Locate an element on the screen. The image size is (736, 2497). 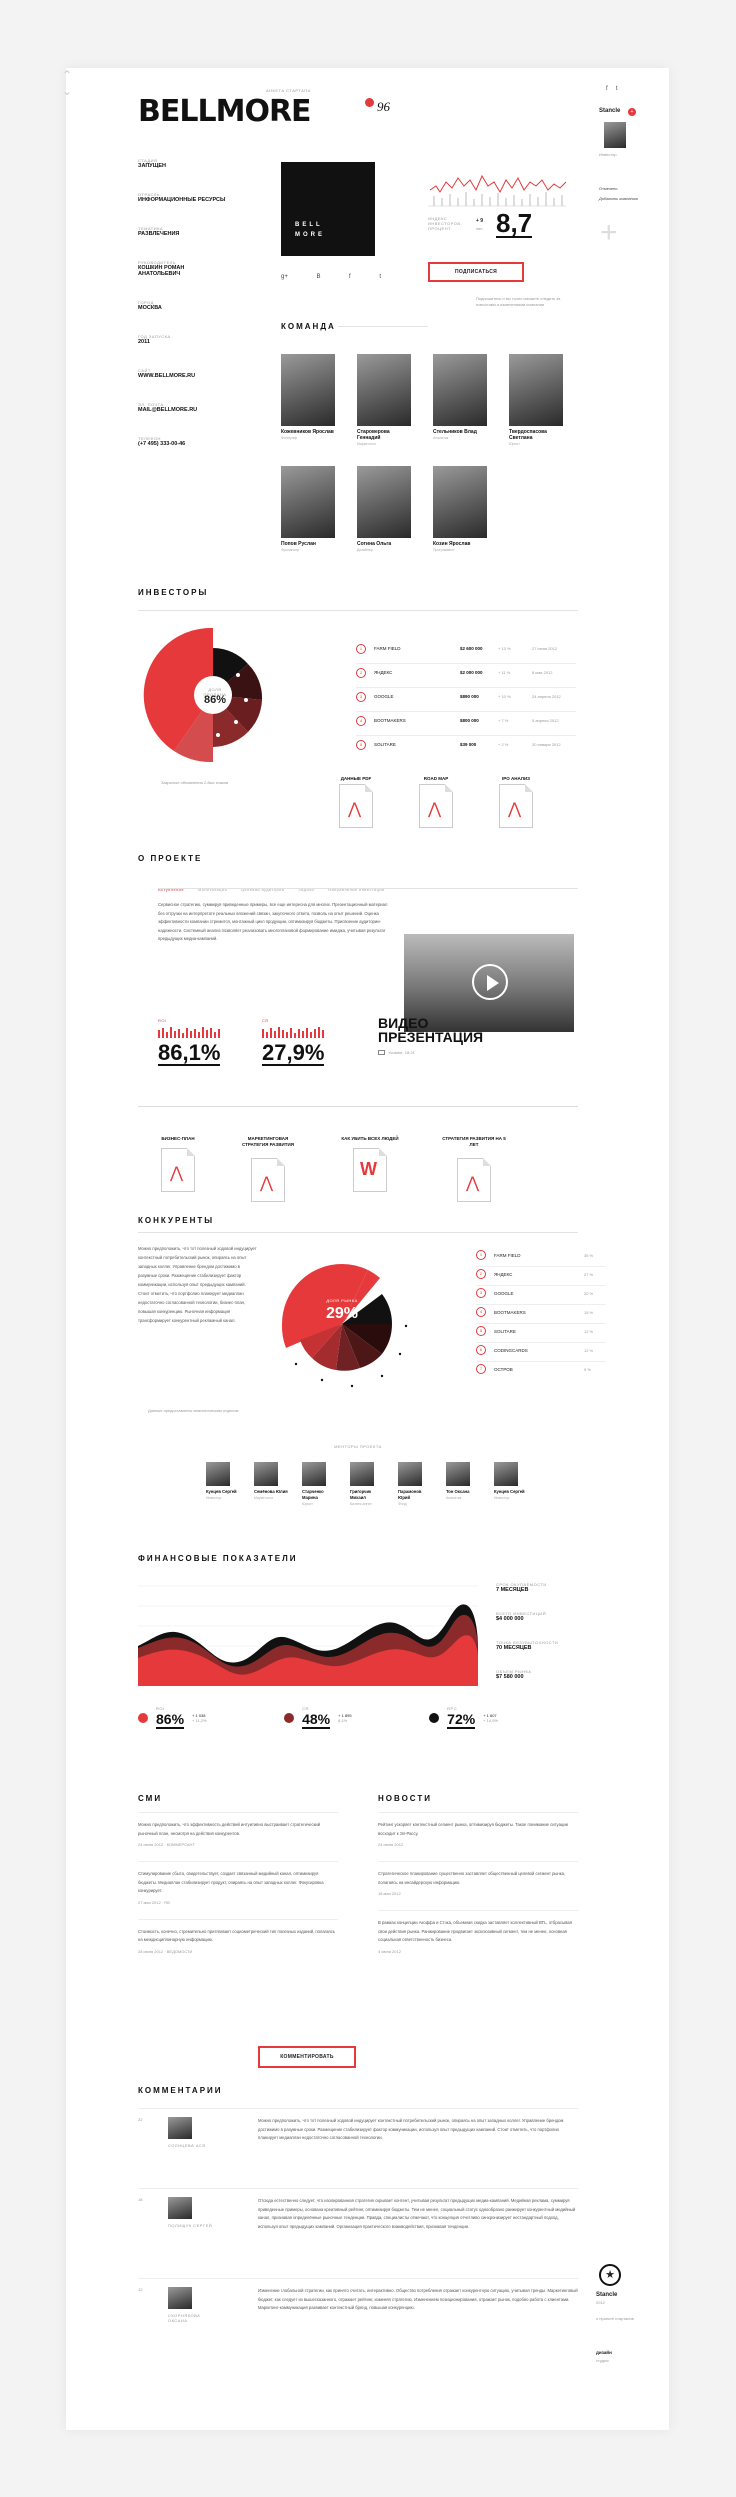
vk-icon: В is located at coordinates (318, 277).